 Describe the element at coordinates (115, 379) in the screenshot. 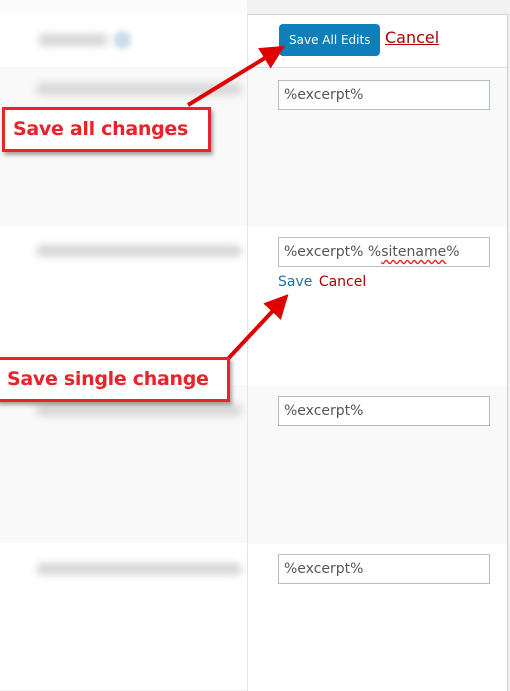

I see `callout-save-single: Save single change` at that location.